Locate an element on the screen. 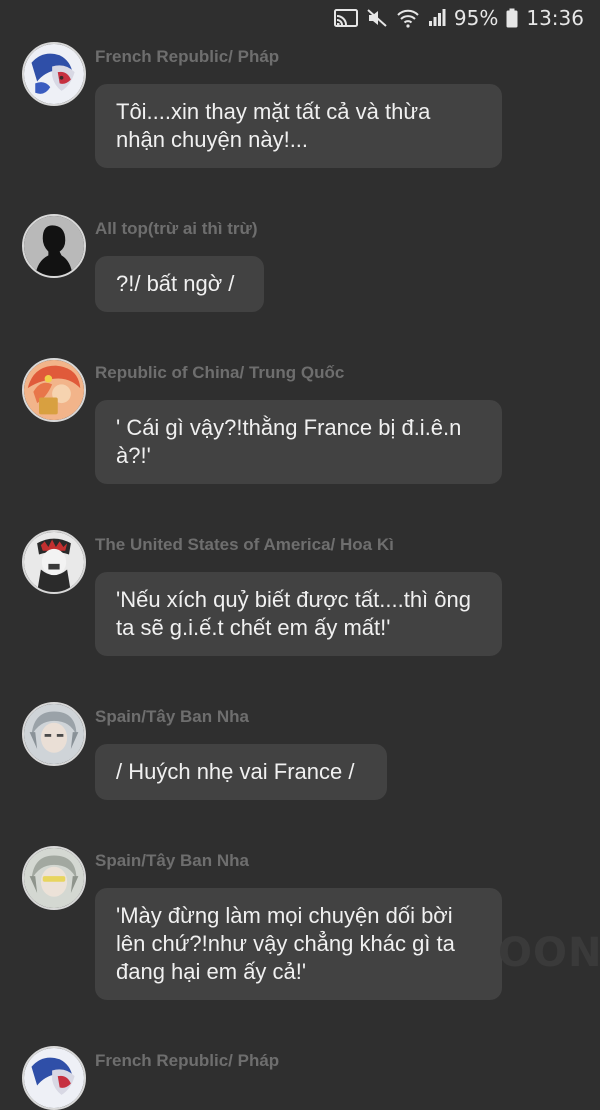 This screenshot has width=600, height=1110. clock: 13:36 is located at coordinates (555, 18).